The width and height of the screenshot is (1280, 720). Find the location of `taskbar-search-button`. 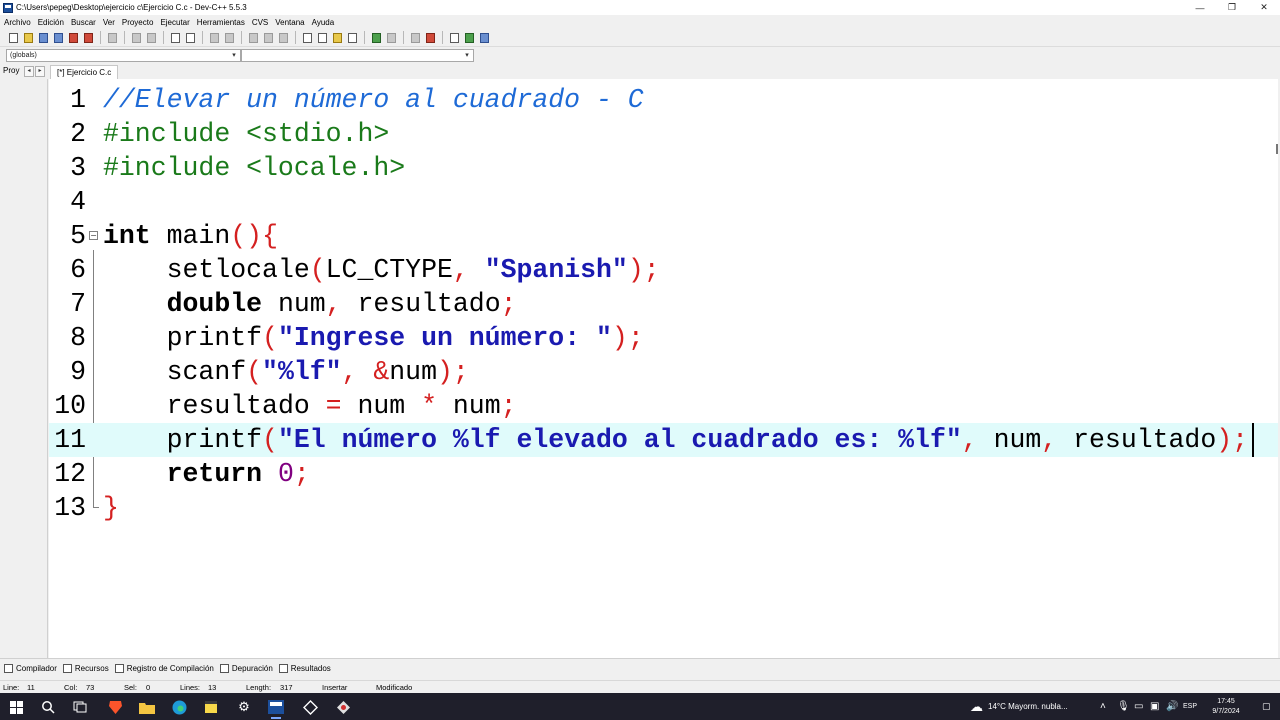

taskbar-search-button is located at coordinates (48, 707).